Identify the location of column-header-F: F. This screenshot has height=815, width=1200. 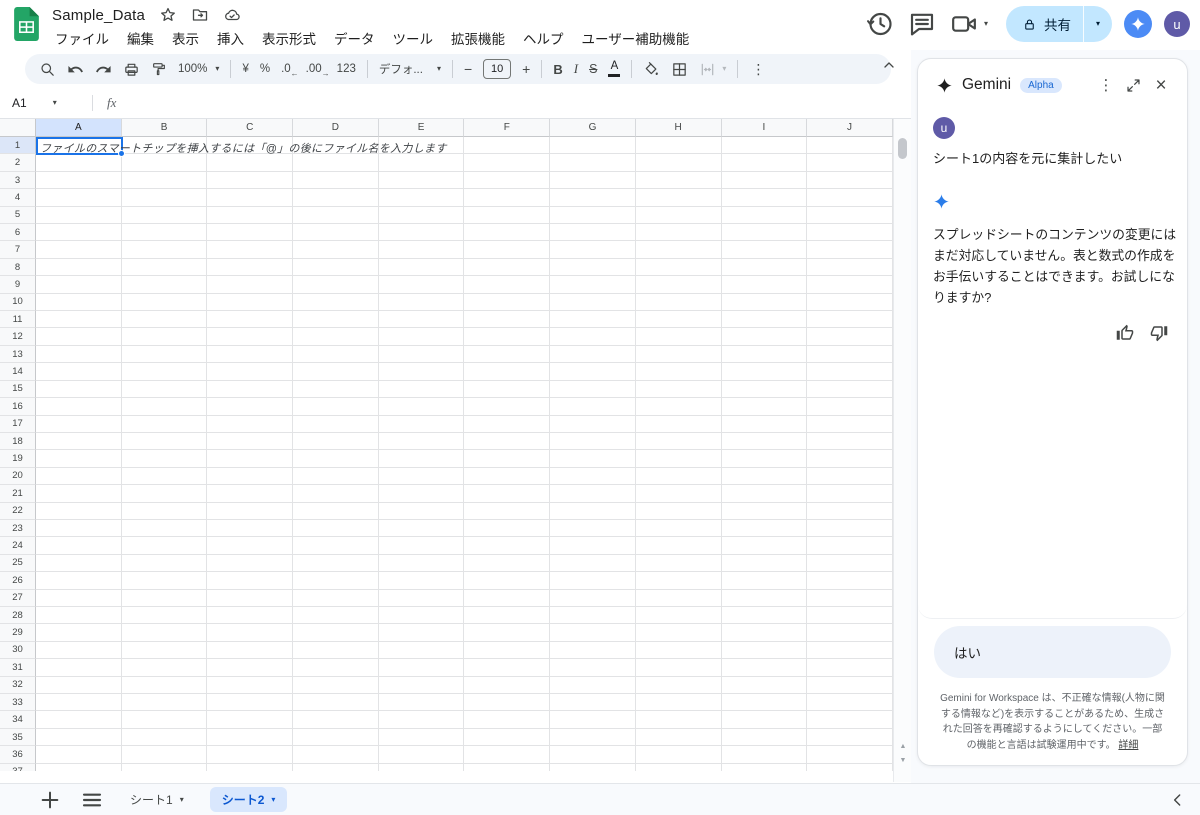
(507, 128).